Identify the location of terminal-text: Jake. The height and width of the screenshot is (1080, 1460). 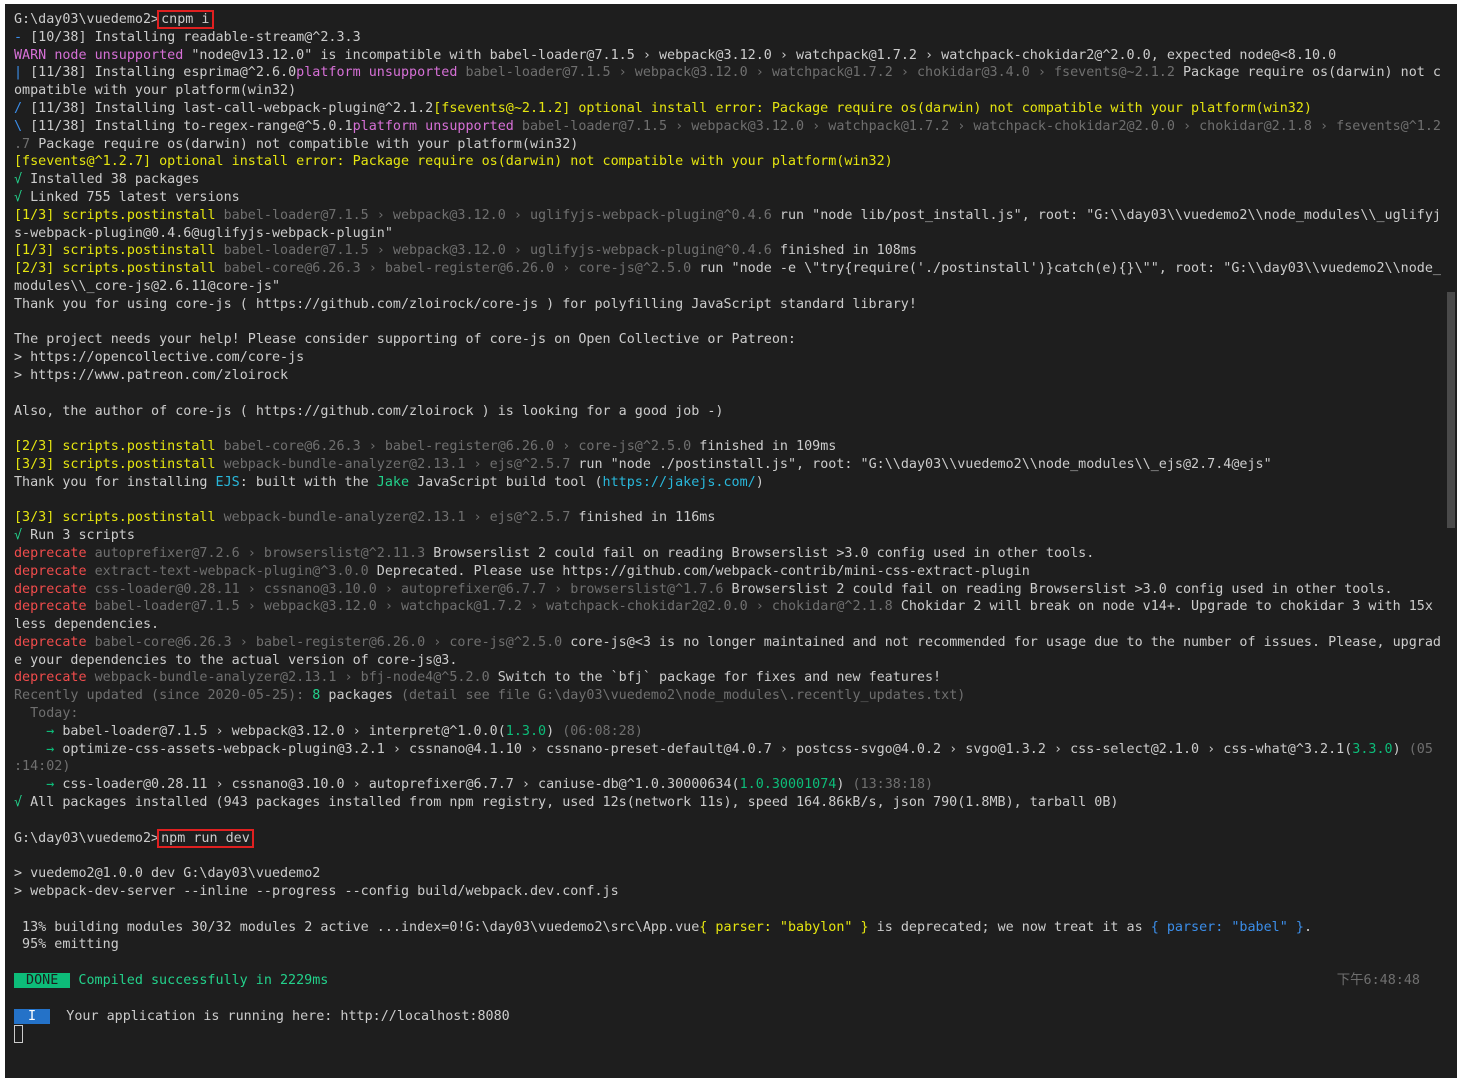
(393, 482).